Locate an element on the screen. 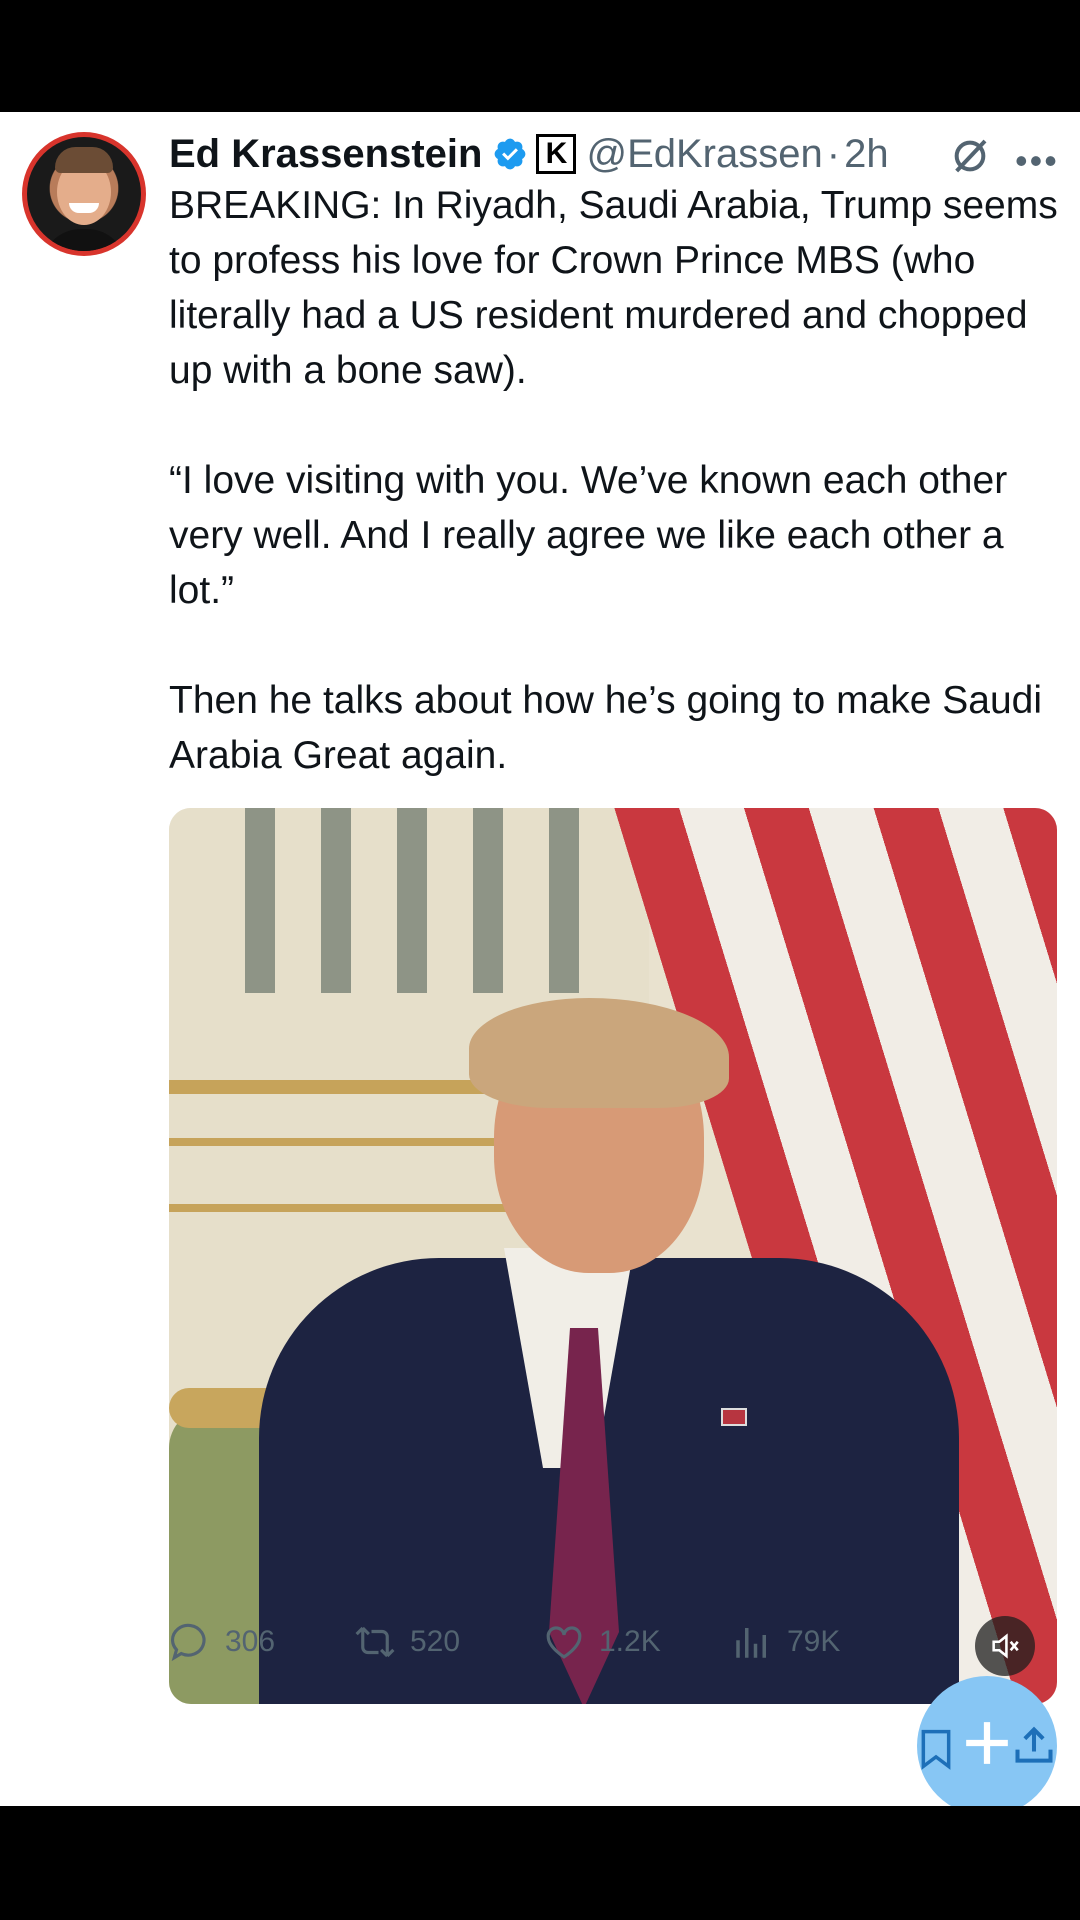 The image size is (1080, 1920). reply-count: 306 is located at coordinates (250, 1641).